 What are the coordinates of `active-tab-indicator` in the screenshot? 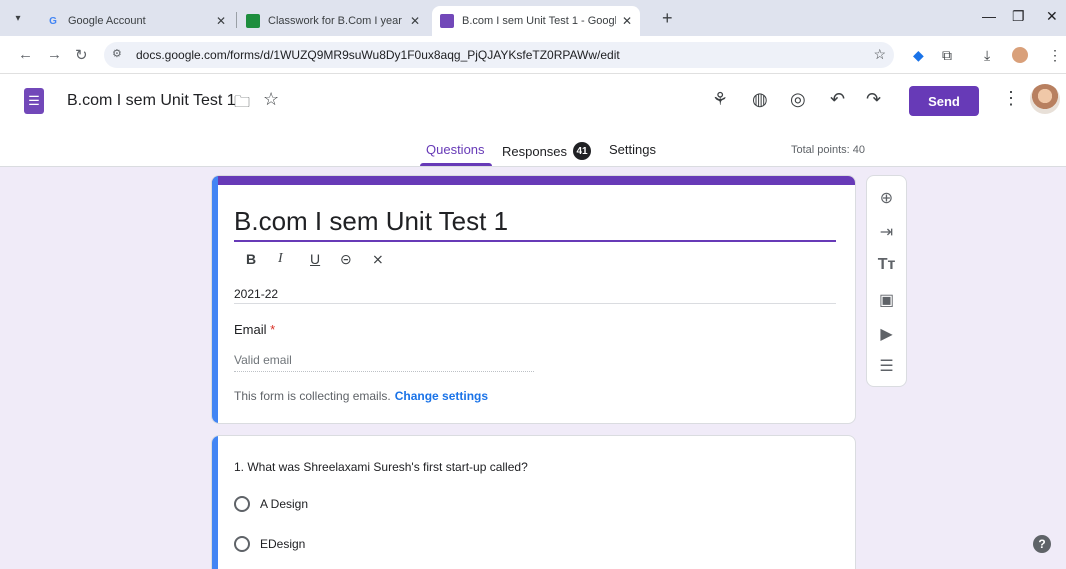 It's located at (456, 164).